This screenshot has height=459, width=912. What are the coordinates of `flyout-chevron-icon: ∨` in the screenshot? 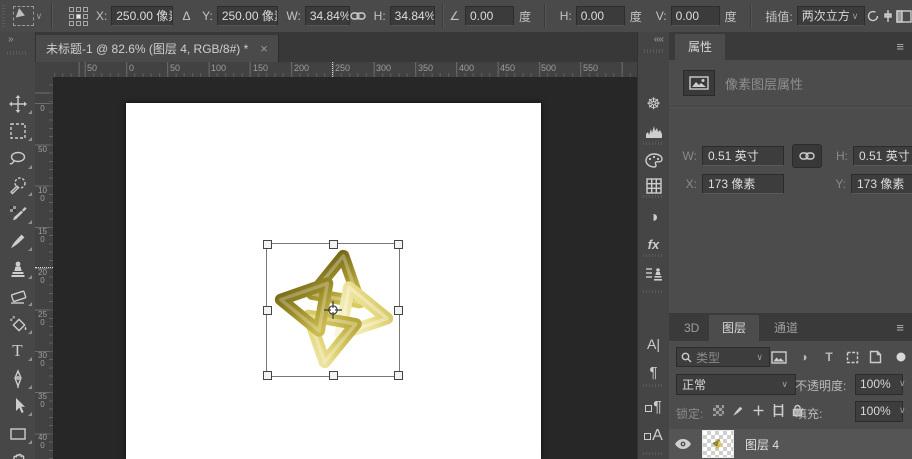 It's located at (39, 16).